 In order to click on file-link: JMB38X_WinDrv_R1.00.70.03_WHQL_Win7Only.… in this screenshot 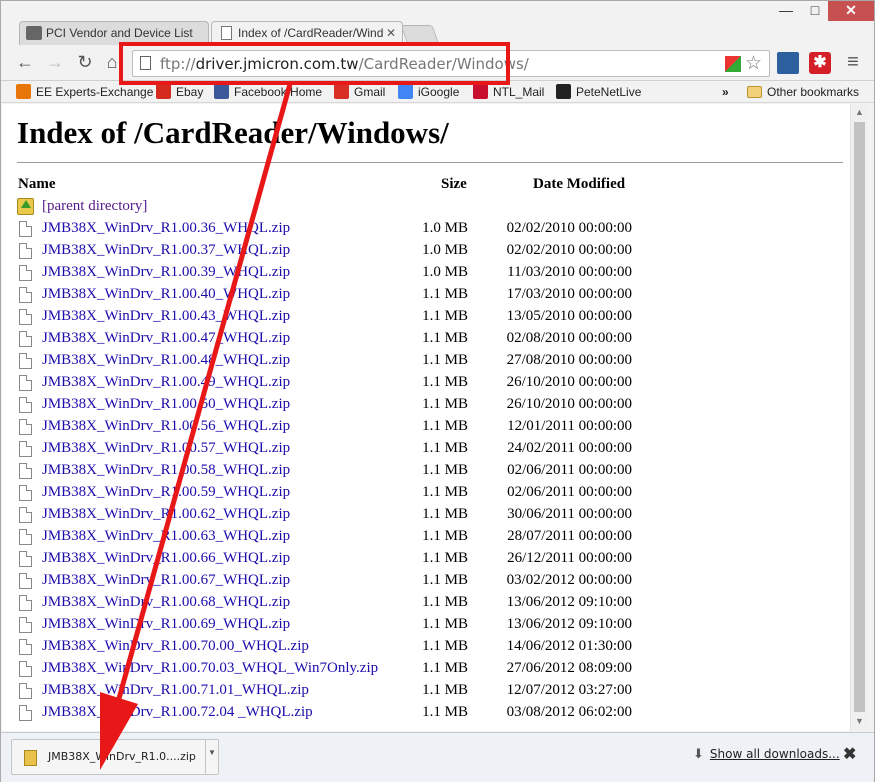, I will do `click(210, 668)`.